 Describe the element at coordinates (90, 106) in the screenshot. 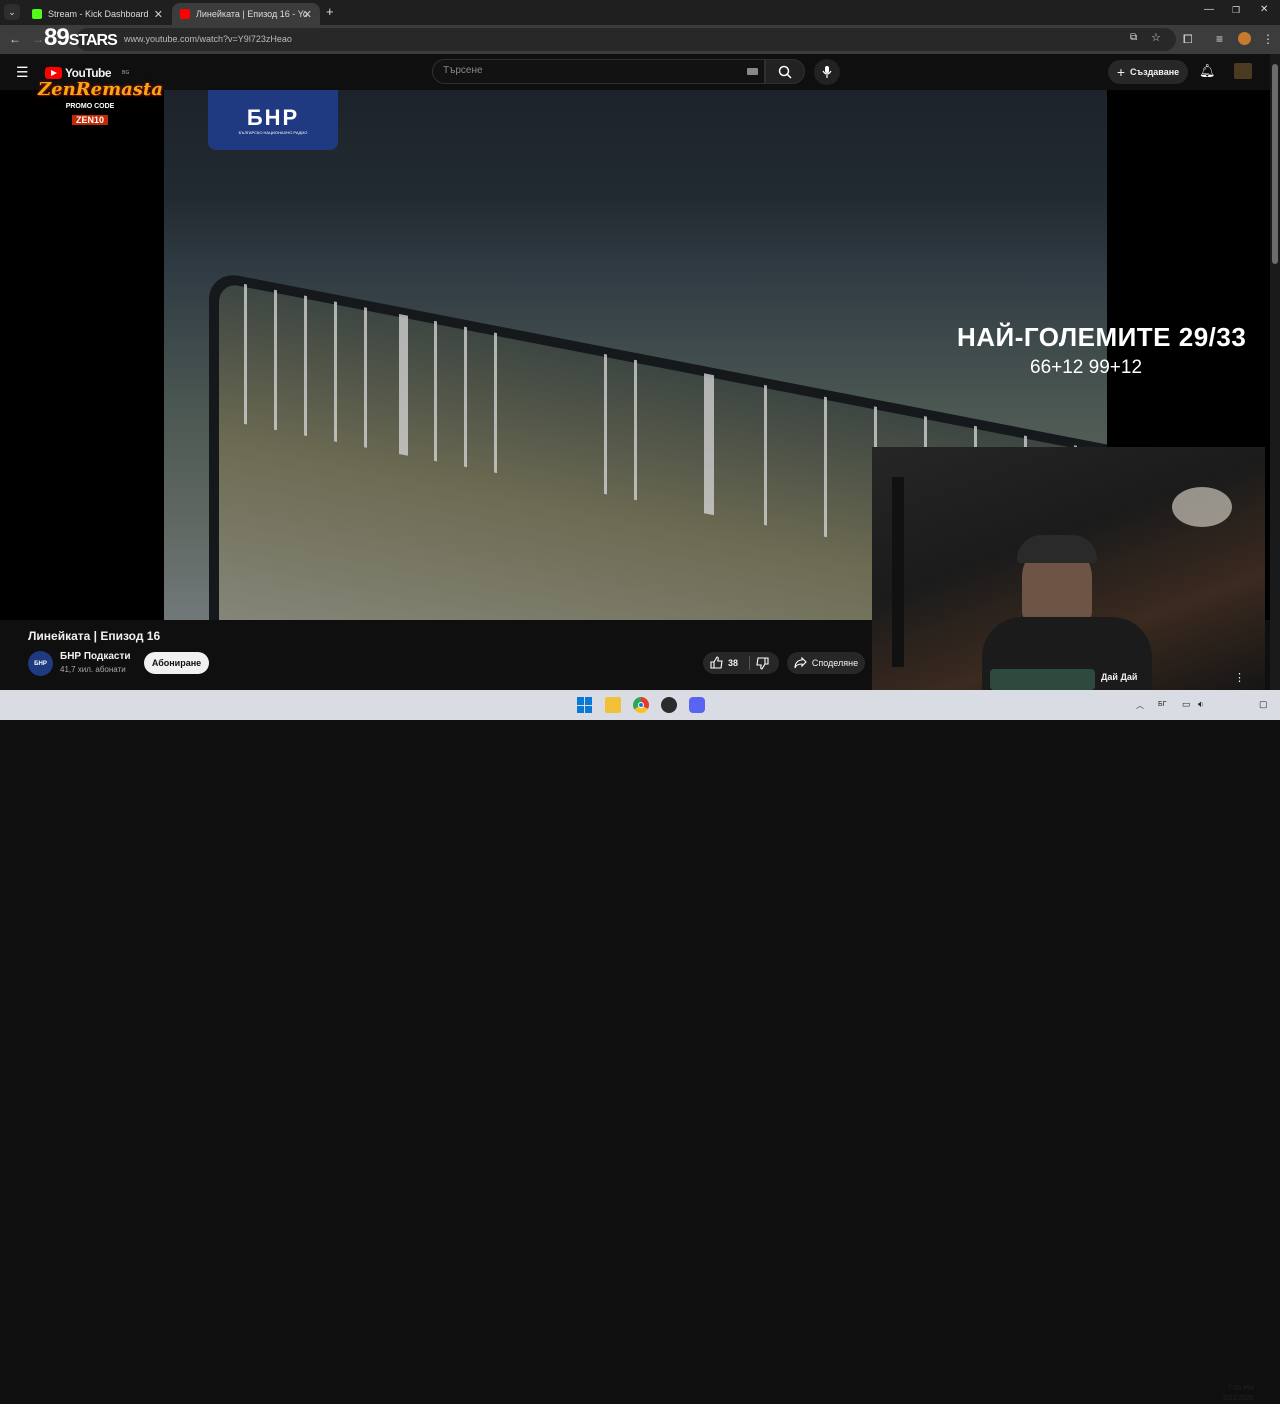

I see `promo-label: PROMO CODE` at that location.